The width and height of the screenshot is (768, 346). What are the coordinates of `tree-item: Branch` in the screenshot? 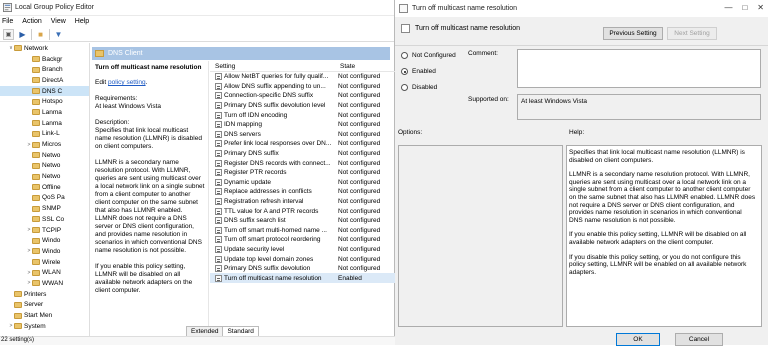 It's located at (44, 69).